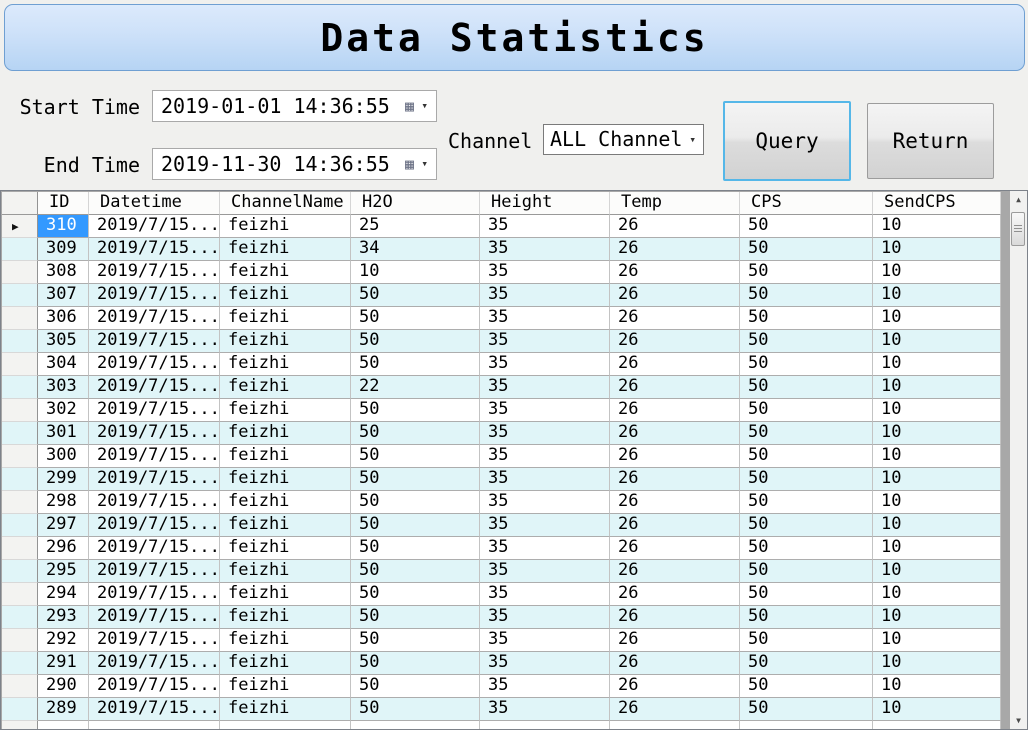 The image size is (1028, 730). Describe the element at coordinates (937, 725) in the screenshot. I see `table-cell-sendcps` at that location.